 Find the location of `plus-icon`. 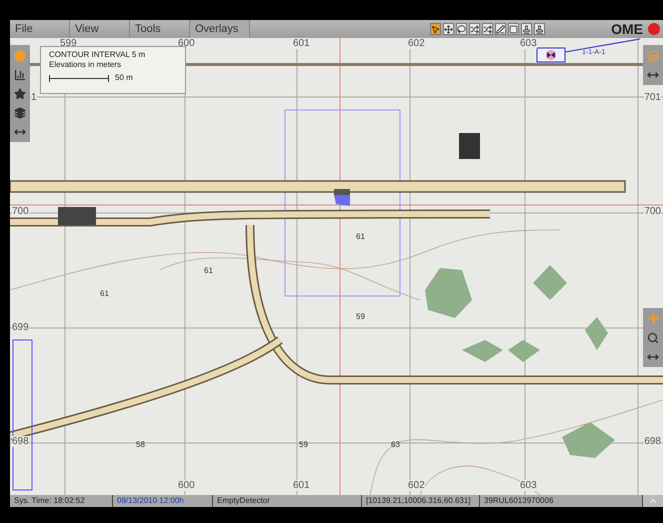

plus-icon is located at coordinates (653, 318).